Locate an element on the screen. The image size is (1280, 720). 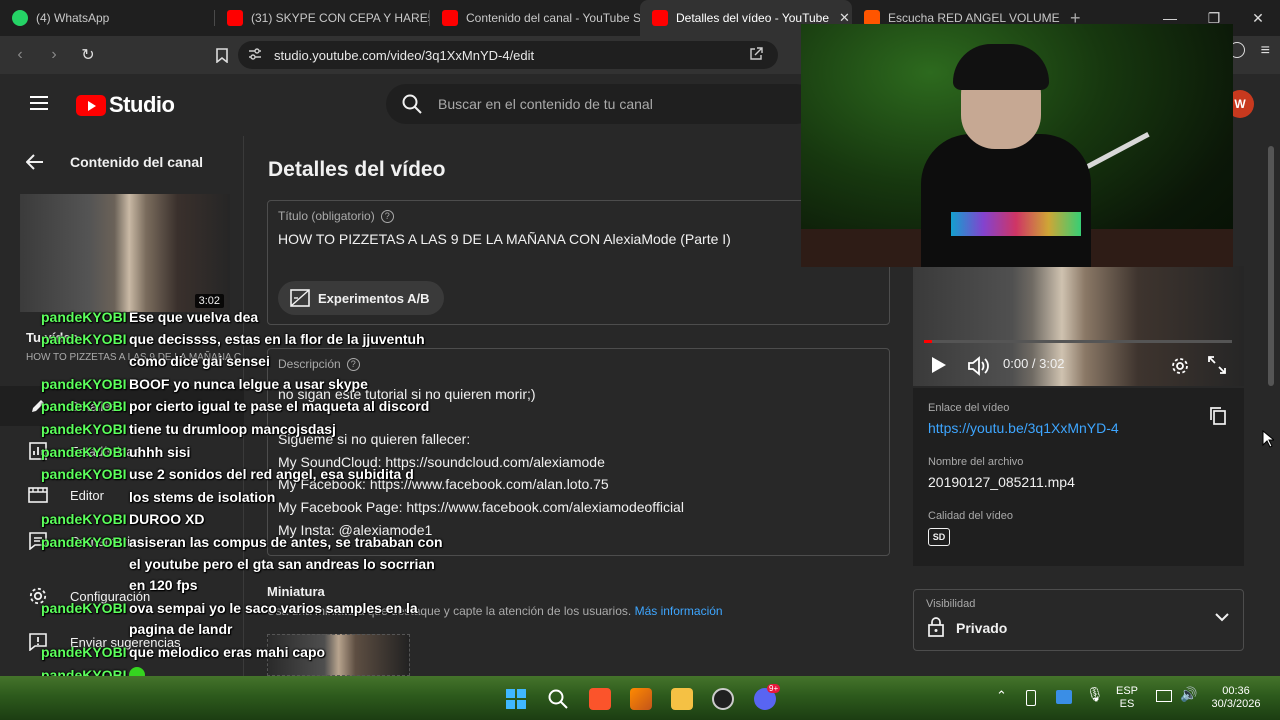
close-window-icon: ✕ is located at coordinates (1258, 18).